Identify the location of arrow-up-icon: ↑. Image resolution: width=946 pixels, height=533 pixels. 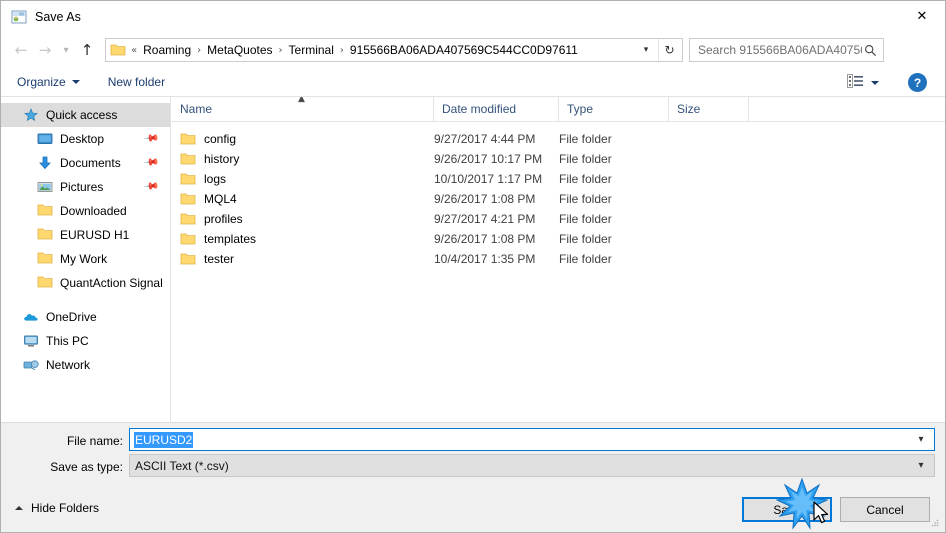
(87, 50).